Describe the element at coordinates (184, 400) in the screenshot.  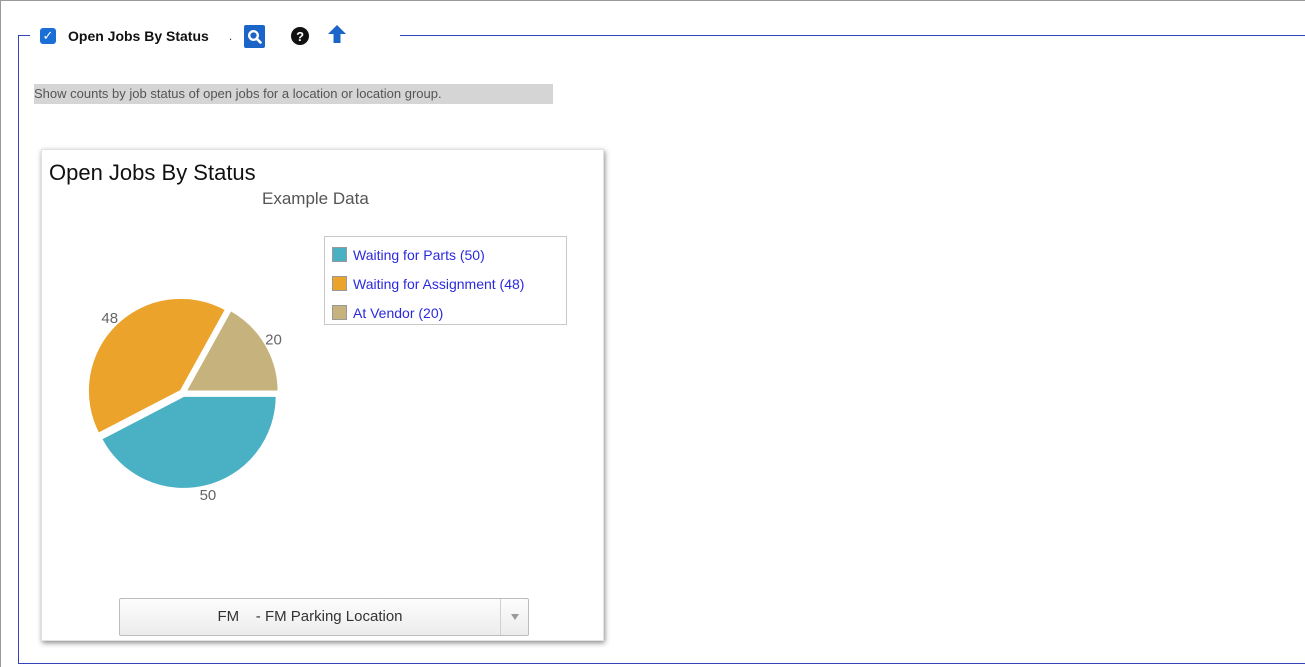
I see `pie-chart: 50 48 20` at that location.